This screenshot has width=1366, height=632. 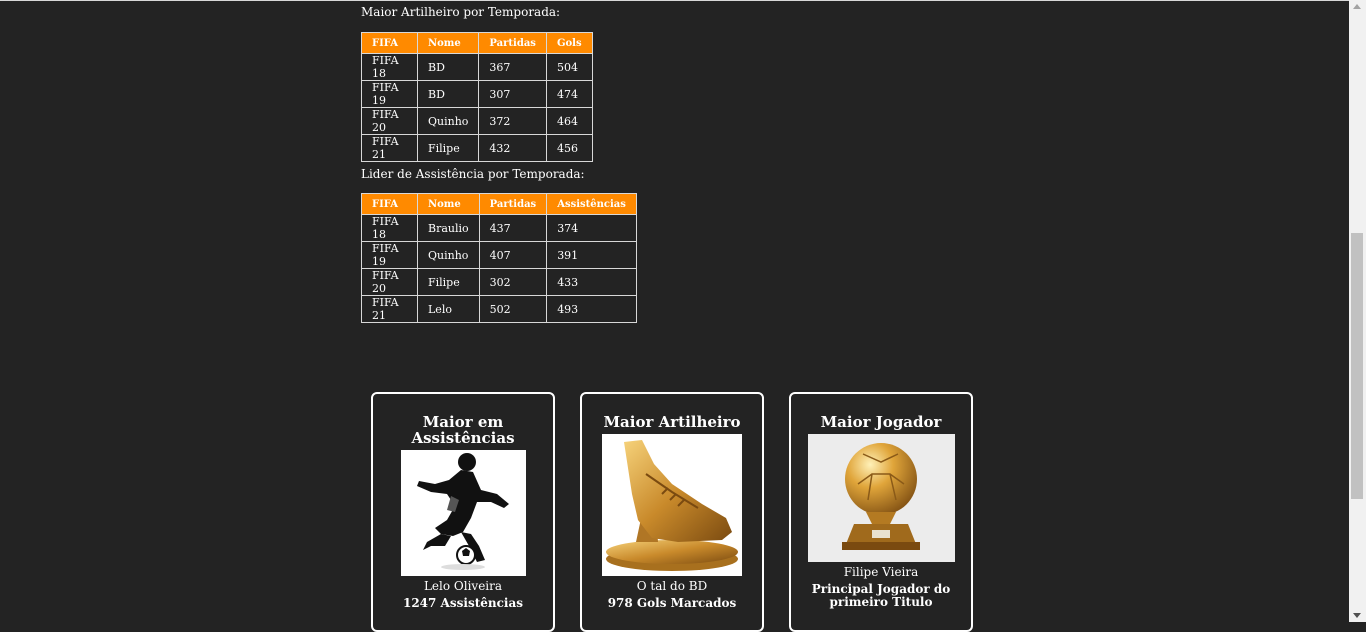 What do you see at coordinates (591, 255) in the screenshot?
I see `table-cell: 391` at bounding box center [591, 255].